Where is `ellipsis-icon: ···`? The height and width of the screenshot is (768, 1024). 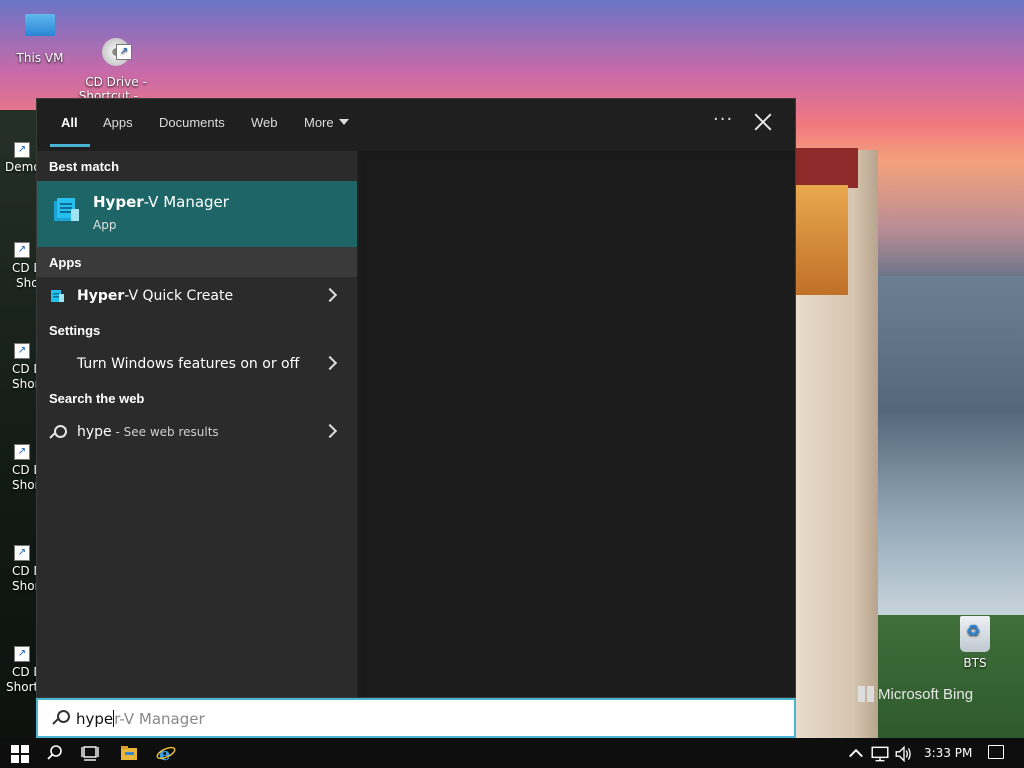
ellipsis-icon: ··· is located at coordinates (723, 119).